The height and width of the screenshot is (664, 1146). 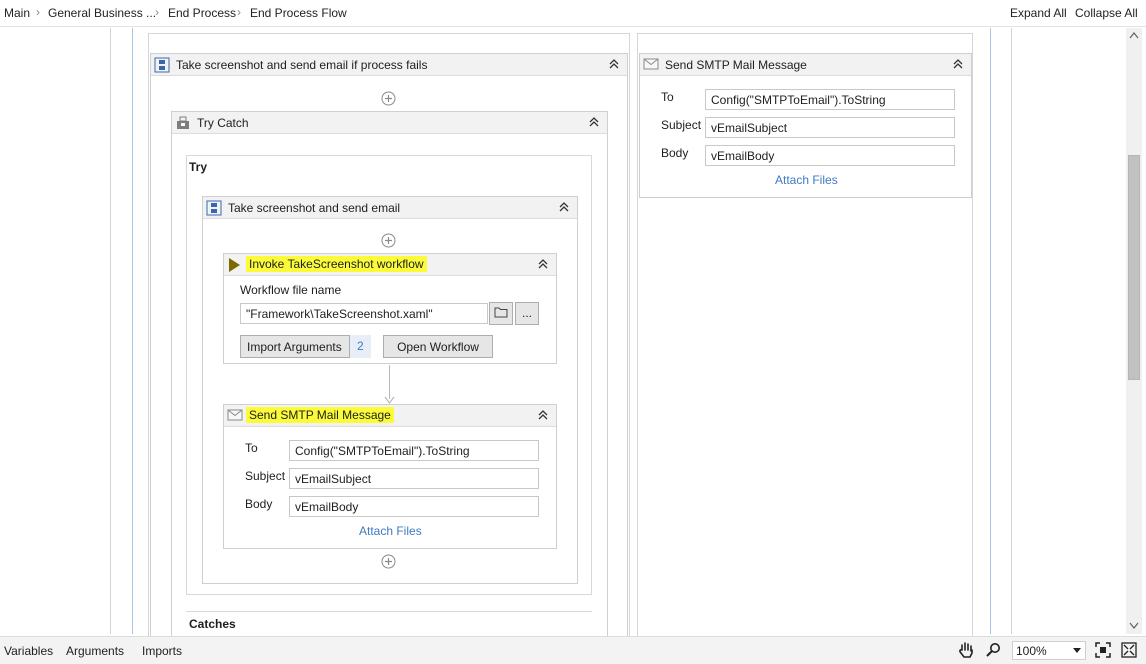 What do you see at coordinates (223, 123) in the screenshot?
I see `try-catch-title: Try Catch` at bounding box center [223, 123].